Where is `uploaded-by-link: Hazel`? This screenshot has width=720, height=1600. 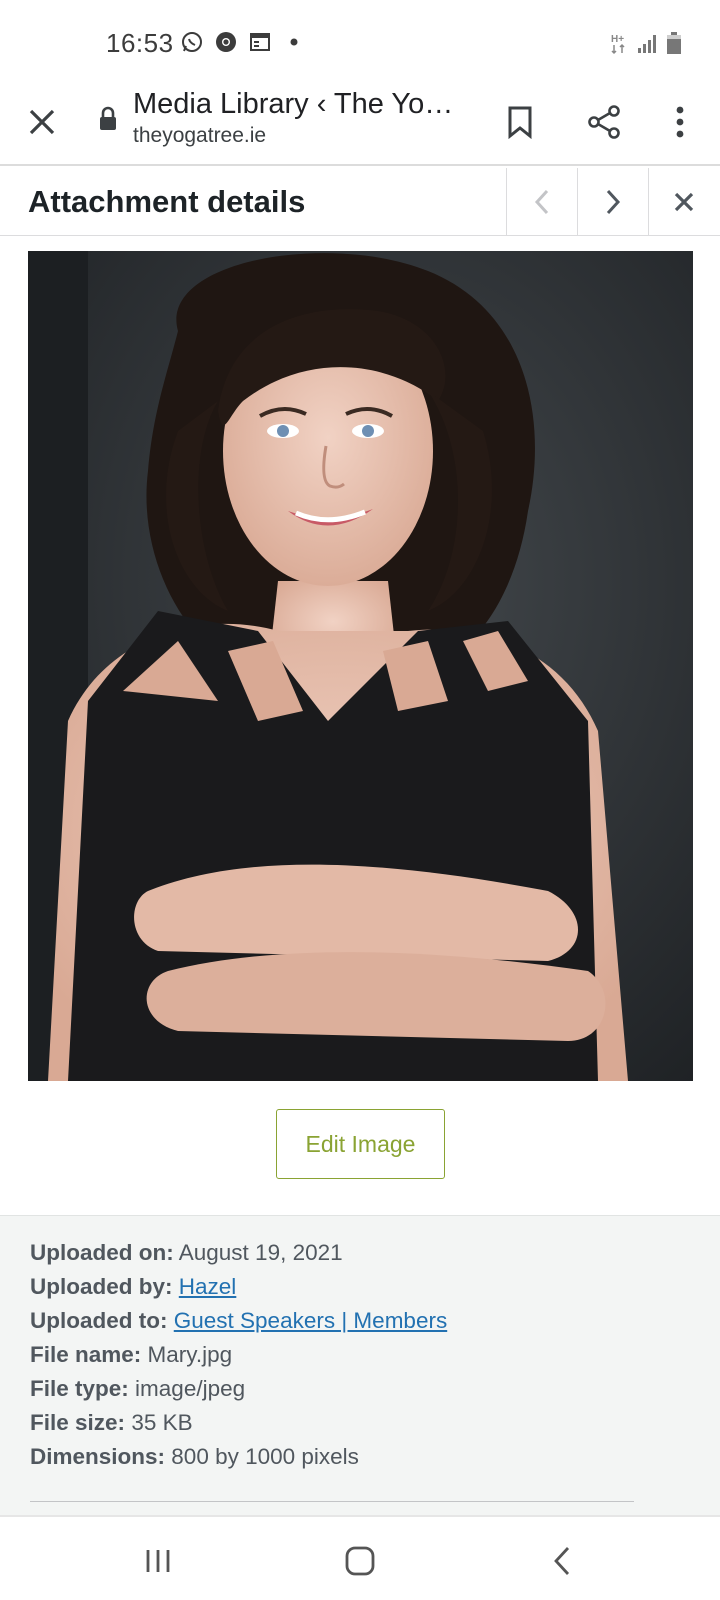
uploaded-by-link: Hazel is located at coordinates (208, 1286).